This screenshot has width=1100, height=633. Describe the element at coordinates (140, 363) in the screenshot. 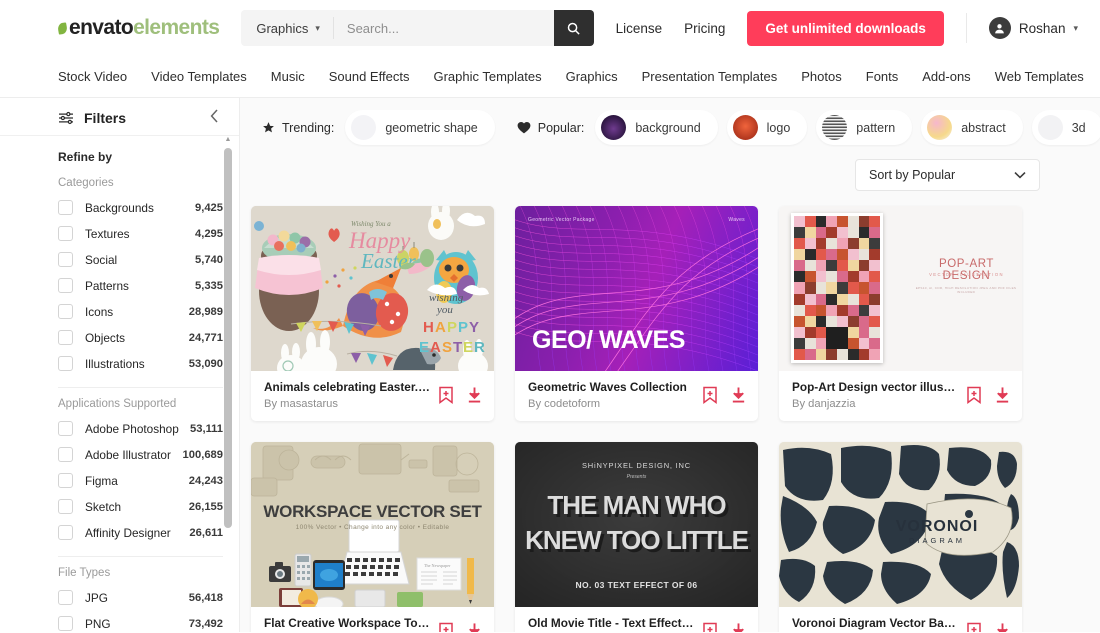

I see `filter-row-illustrations: Illustrations 53,090` at that location.